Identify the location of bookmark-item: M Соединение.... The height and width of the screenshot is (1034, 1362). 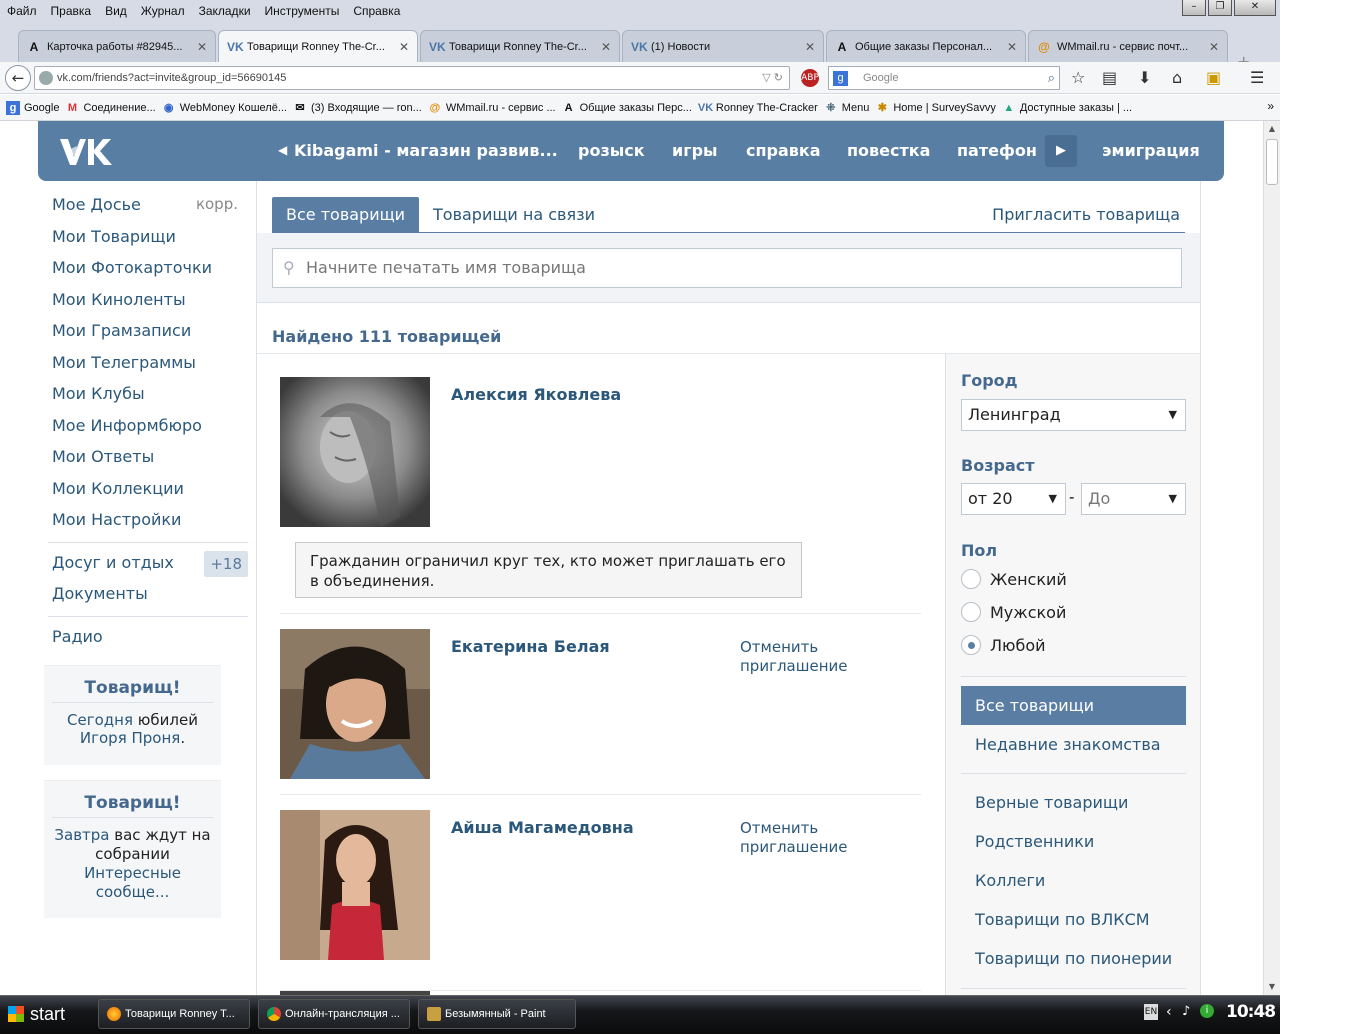
(110, 108).